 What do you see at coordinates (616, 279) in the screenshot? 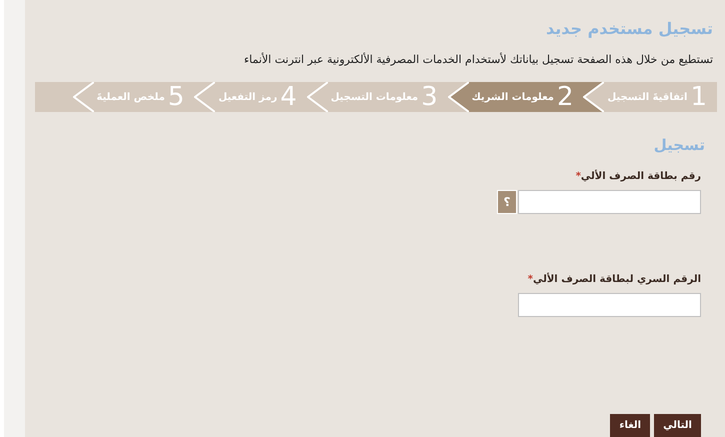
I see `field-label: الرقم السري لبطاقة الصرف الألي` at bounding box center [616, 279].